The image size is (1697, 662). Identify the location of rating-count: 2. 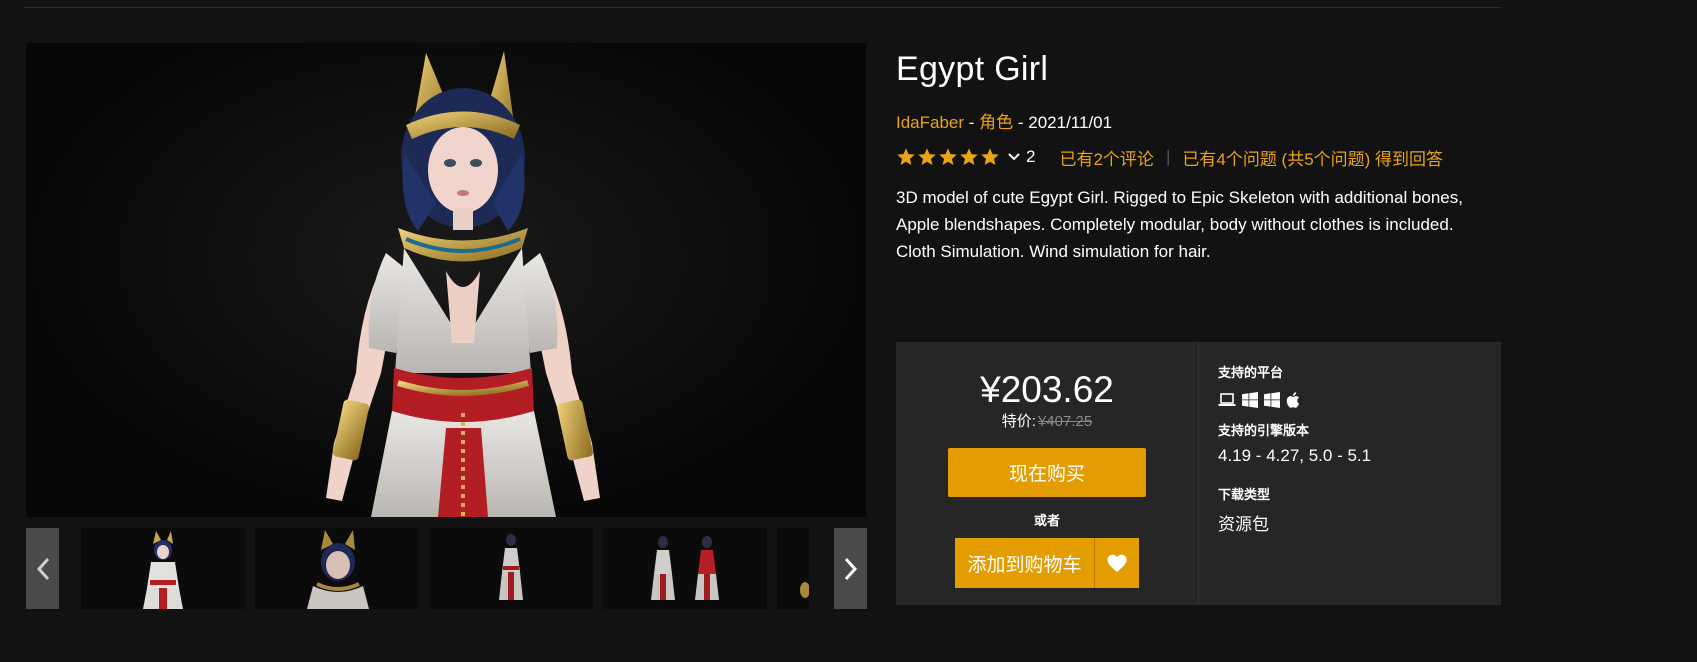
(1031, 156).